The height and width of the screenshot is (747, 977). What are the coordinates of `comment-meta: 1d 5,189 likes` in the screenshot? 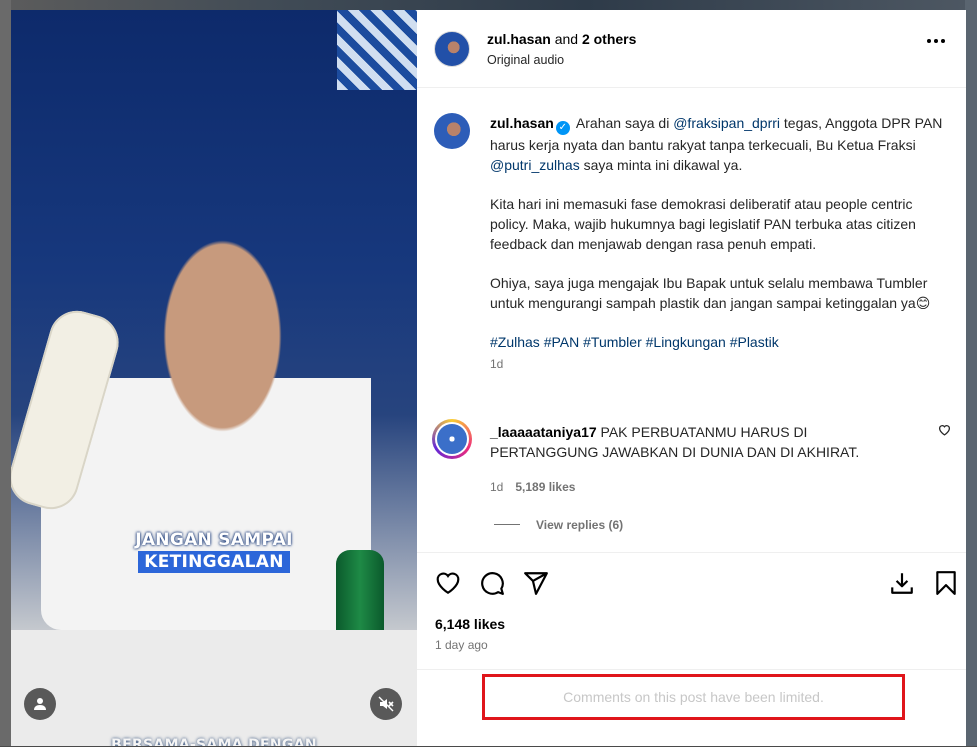 It's located at (532, 487).